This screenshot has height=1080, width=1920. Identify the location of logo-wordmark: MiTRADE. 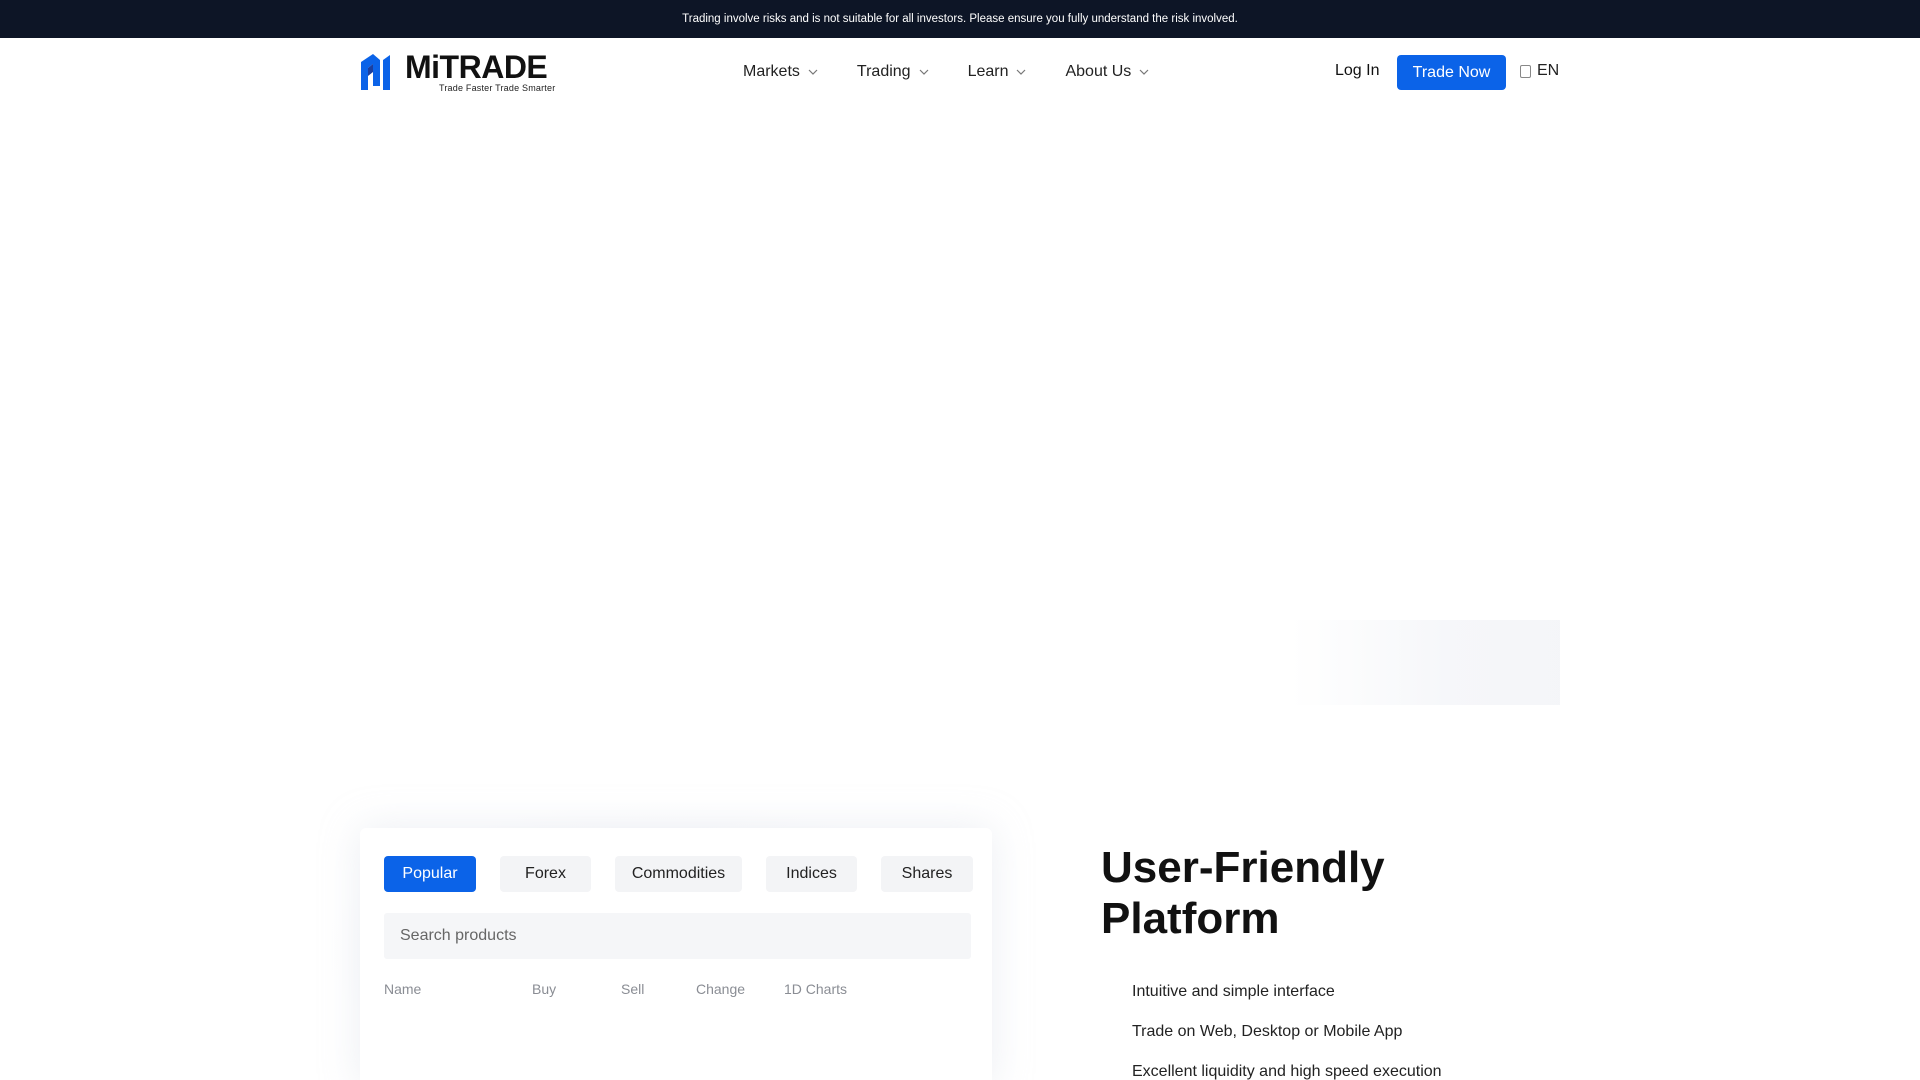
(476, 67).